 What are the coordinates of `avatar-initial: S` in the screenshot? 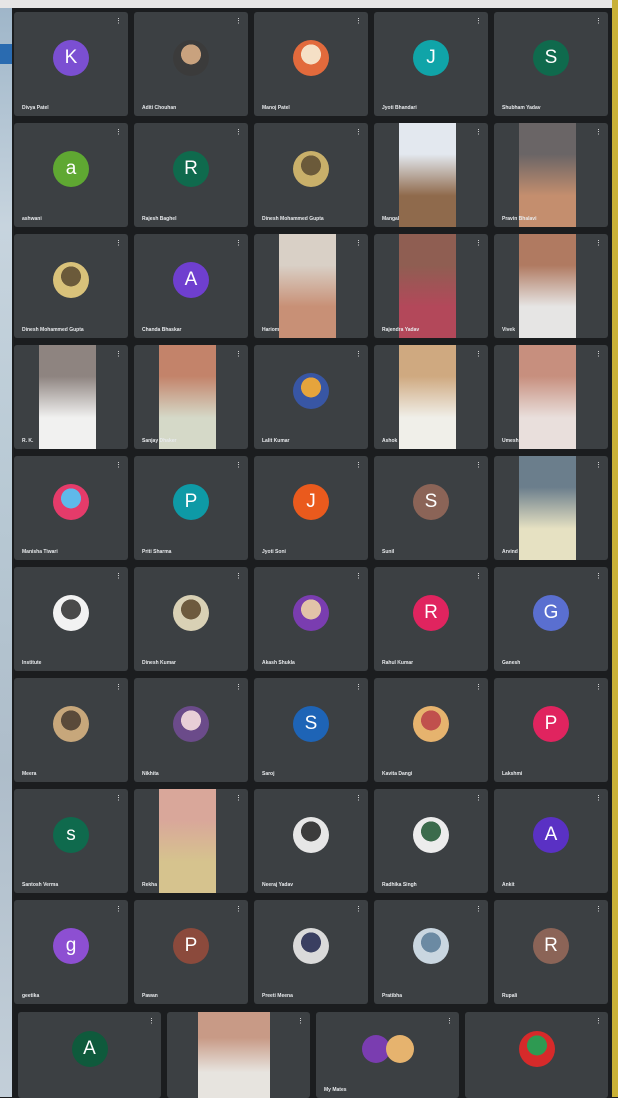 It's located at (311, 724).